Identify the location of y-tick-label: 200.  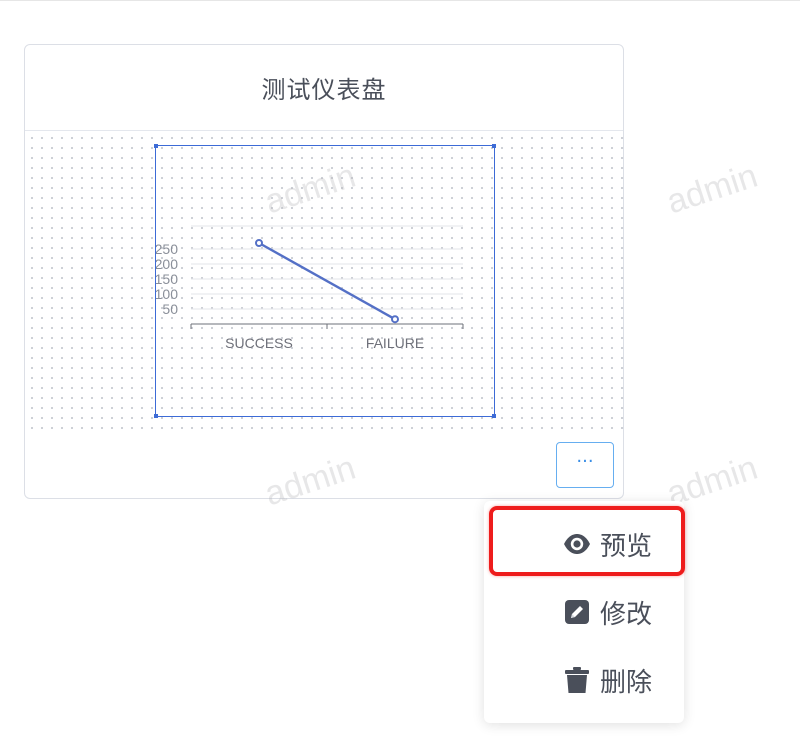
(167, 264).